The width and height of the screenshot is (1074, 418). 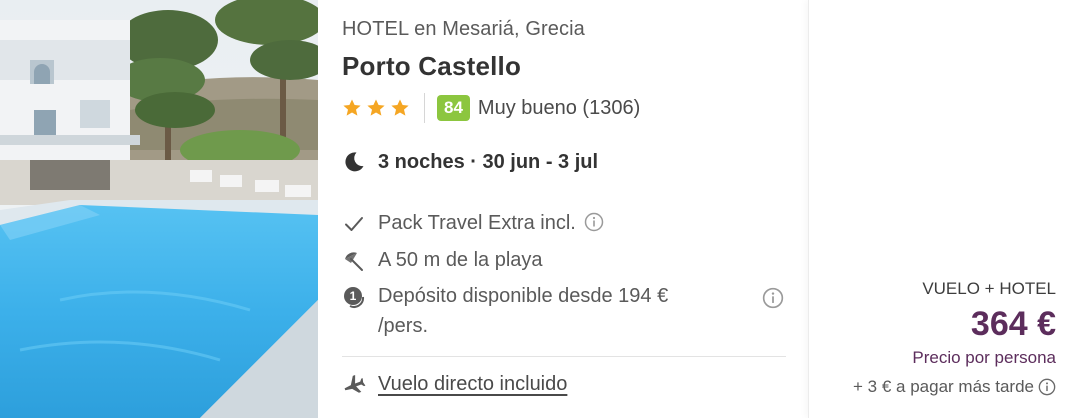 I want to click on stay-dates: 3 noches · 30 jun - 3 jul, so click(x=488, y=161).